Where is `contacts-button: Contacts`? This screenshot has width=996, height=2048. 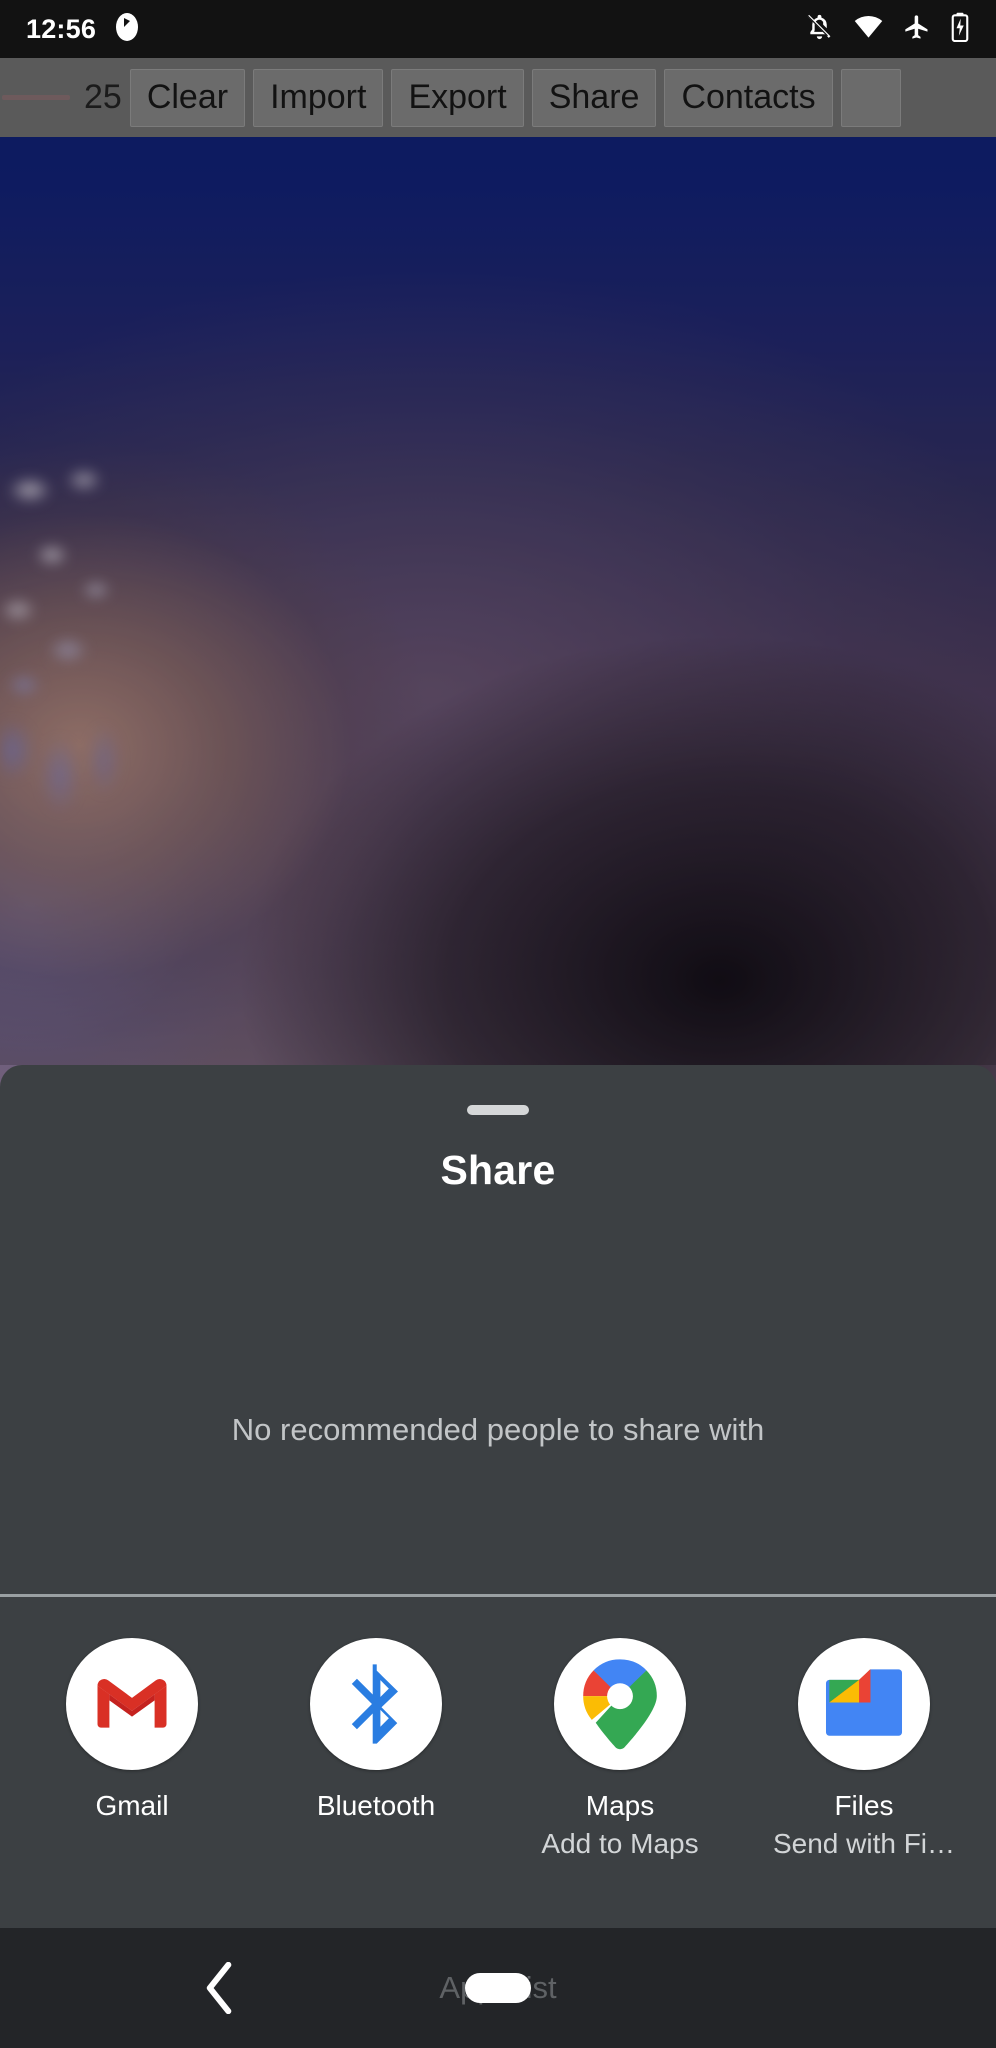 contacts-button: Contacts is located at coordinates (748, 97).